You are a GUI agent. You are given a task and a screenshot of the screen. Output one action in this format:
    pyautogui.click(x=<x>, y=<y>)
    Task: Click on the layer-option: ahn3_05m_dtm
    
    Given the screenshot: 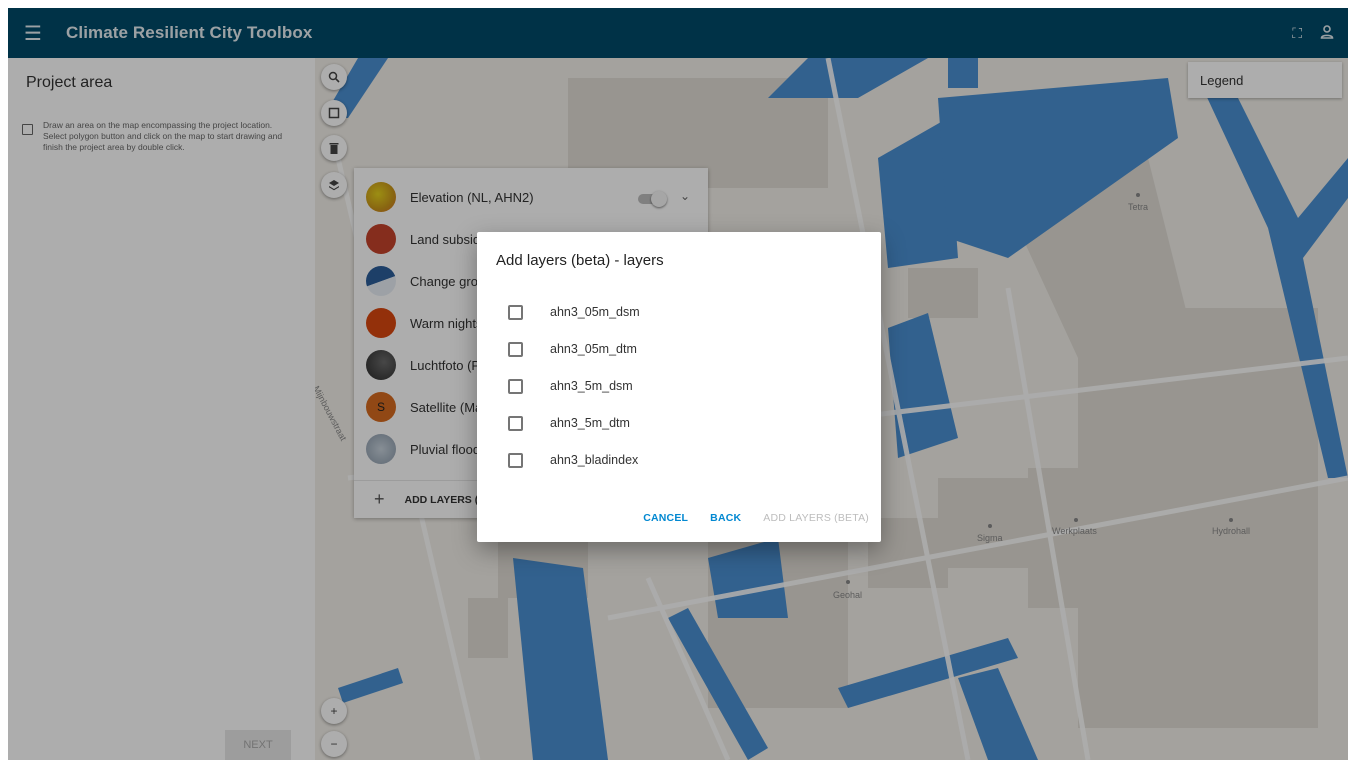 What is the action you would take?
    pyautogui.click(x=572, y=349)
    